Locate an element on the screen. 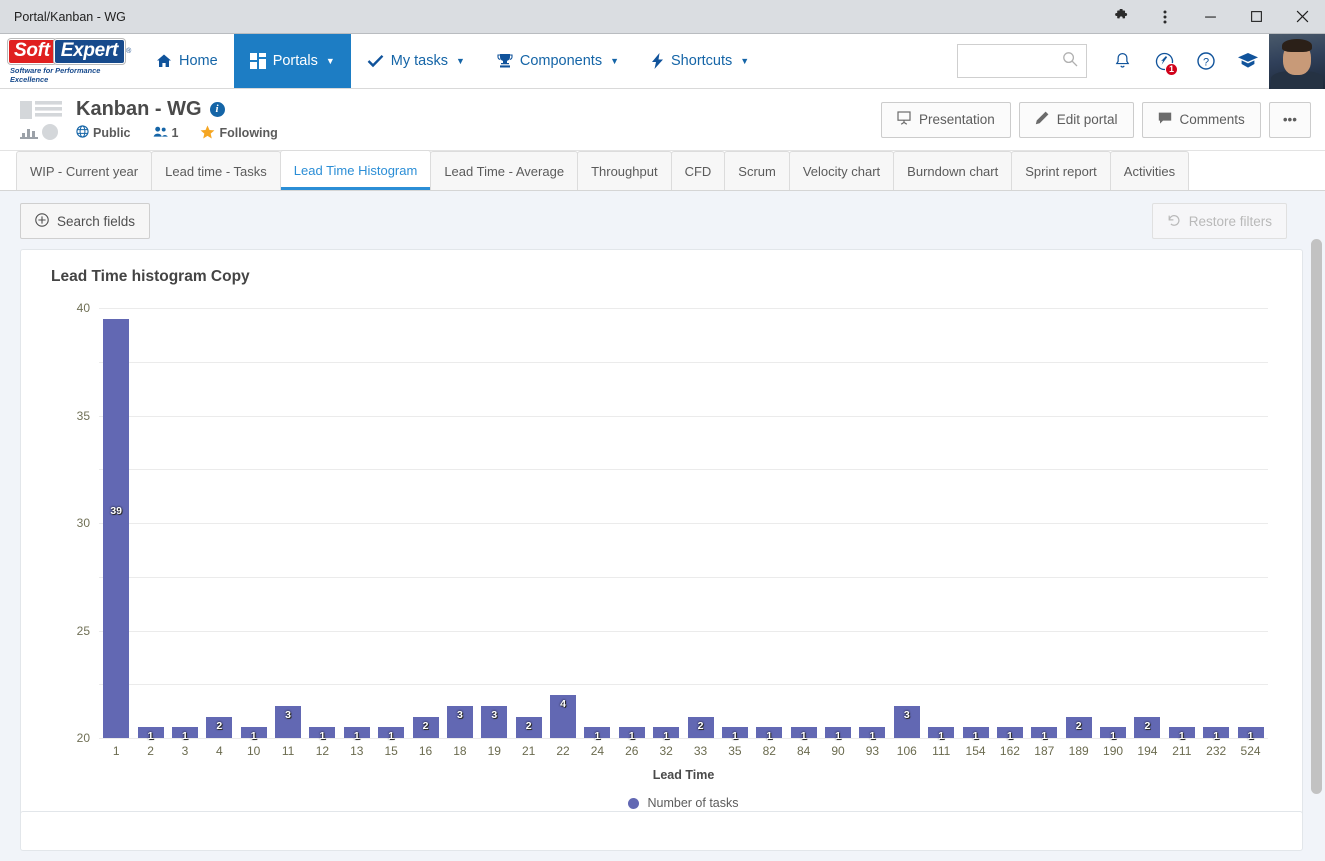 The image size is (1325, 861). minimize-icon is located at coordinates (1210, 16).